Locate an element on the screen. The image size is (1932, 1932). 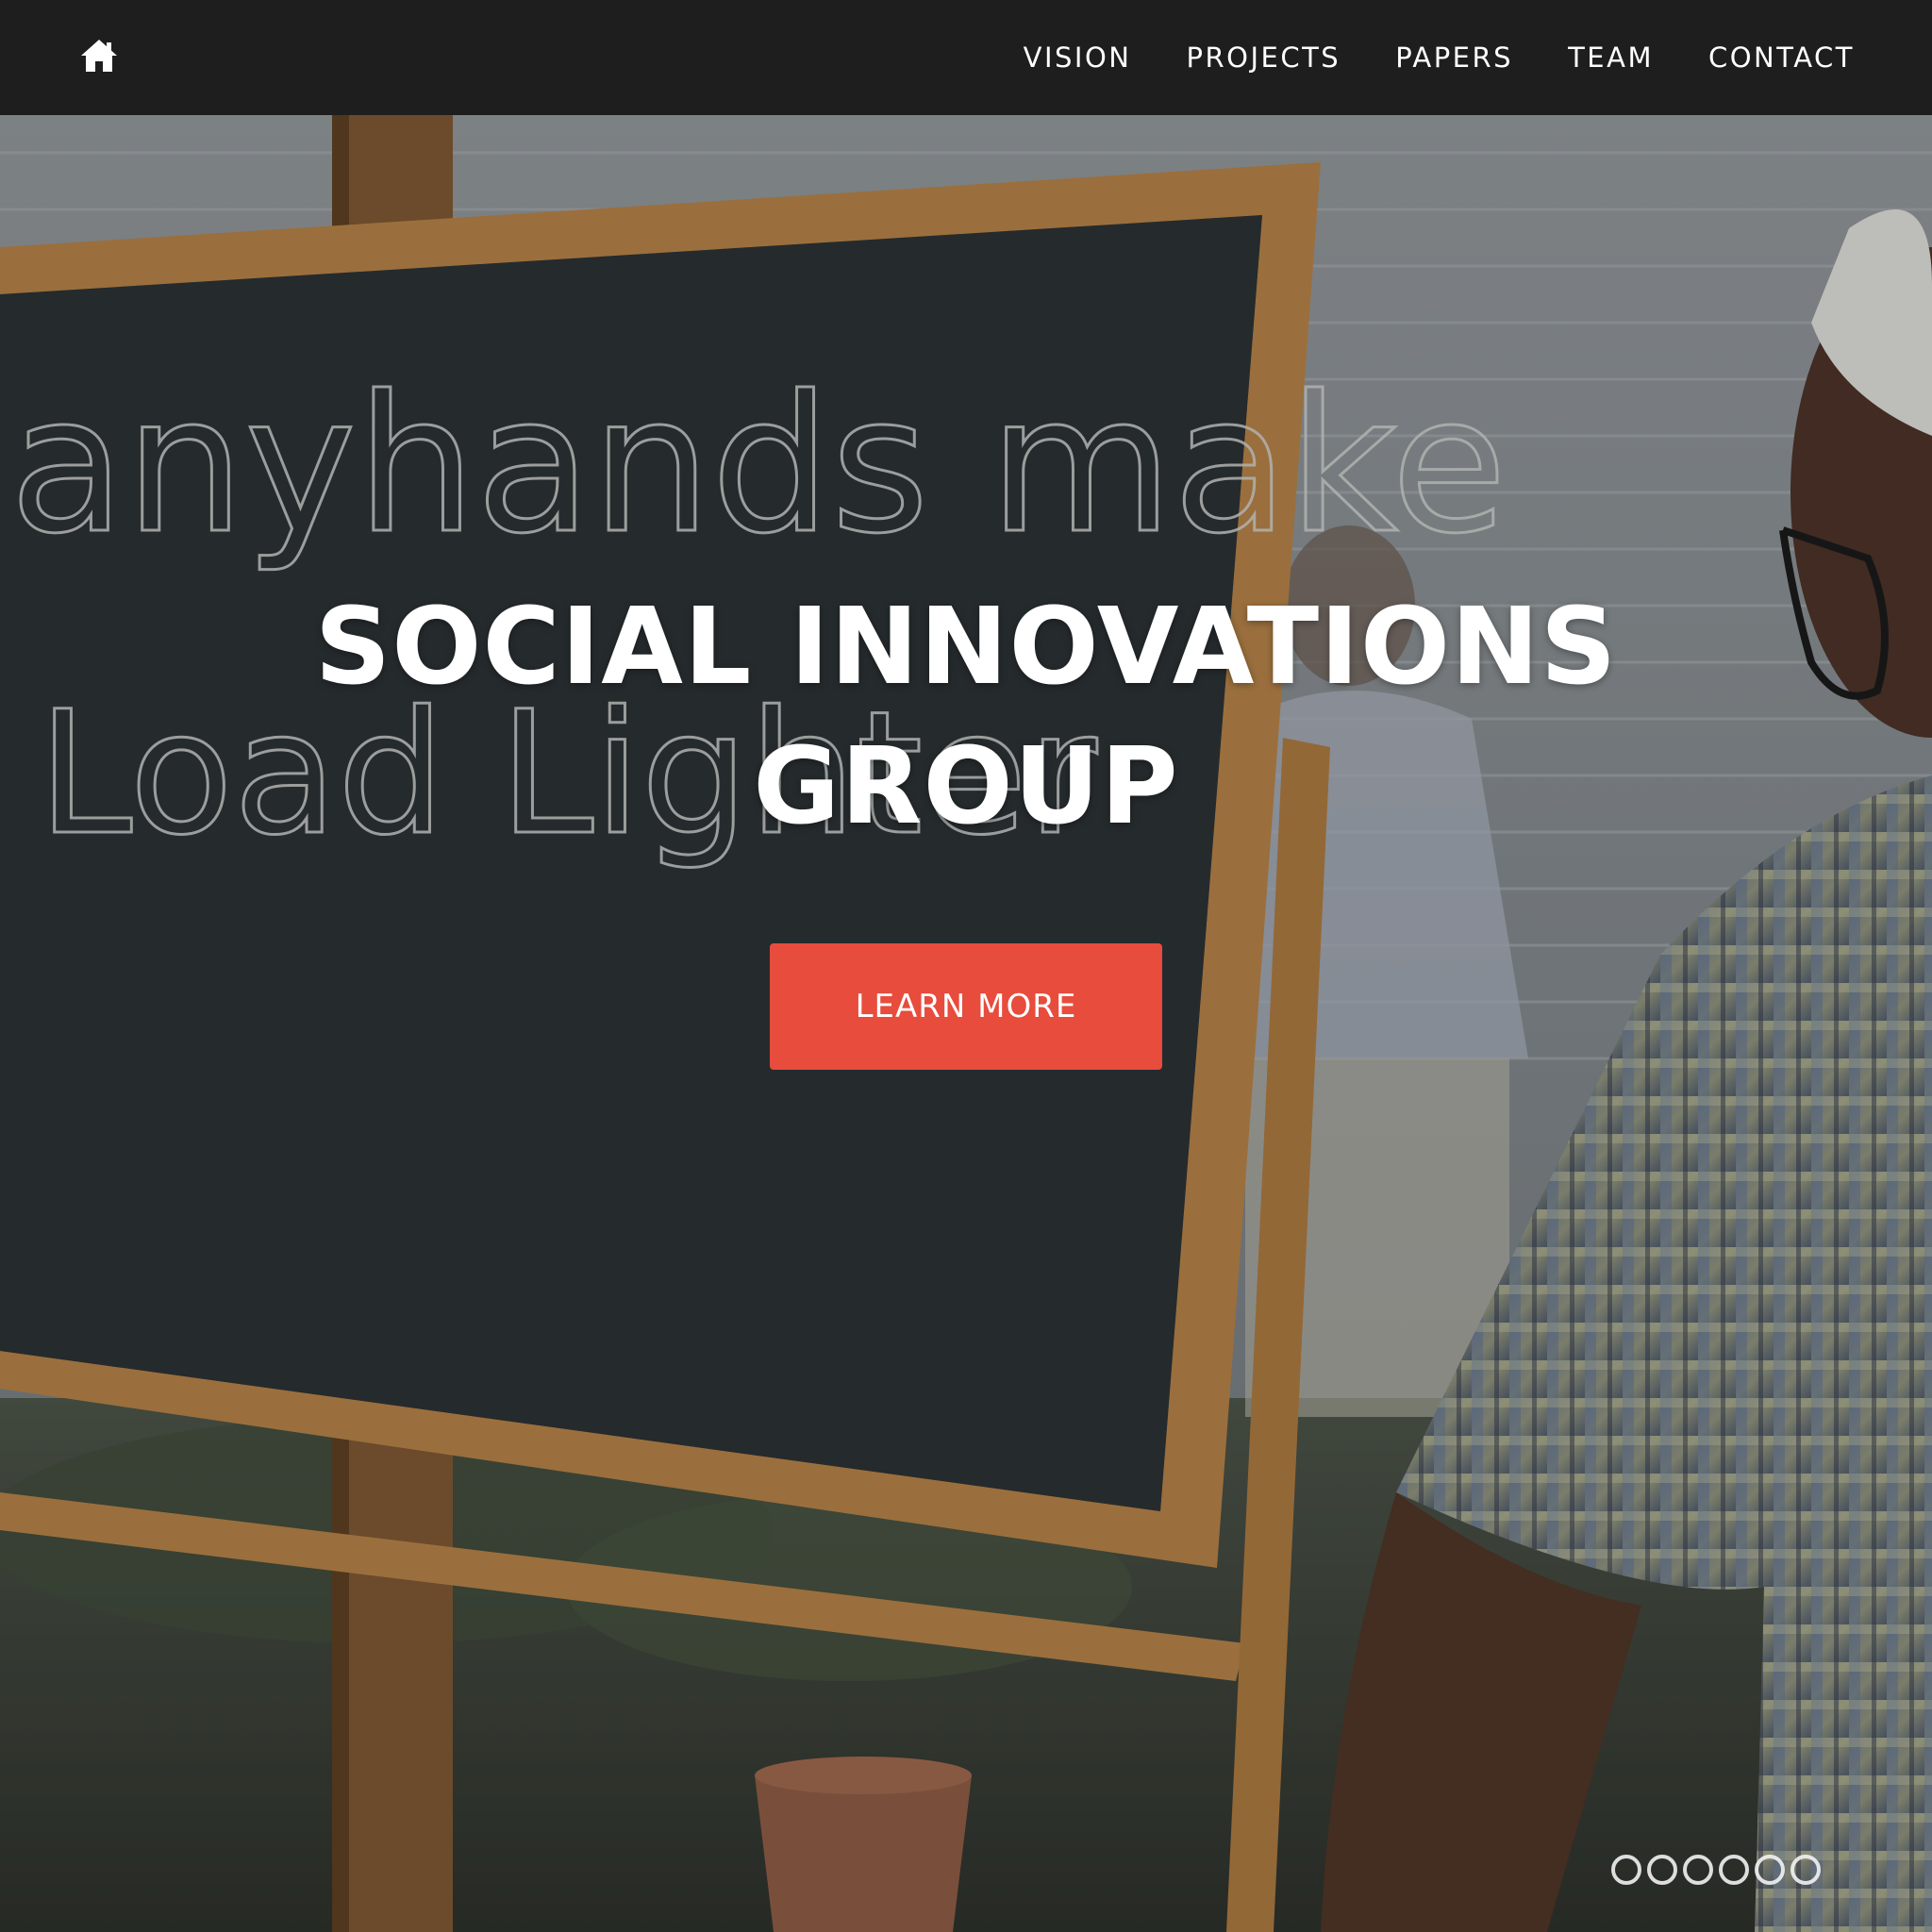
nav-link-vision: VISION is located at coordinates (1078, 58).